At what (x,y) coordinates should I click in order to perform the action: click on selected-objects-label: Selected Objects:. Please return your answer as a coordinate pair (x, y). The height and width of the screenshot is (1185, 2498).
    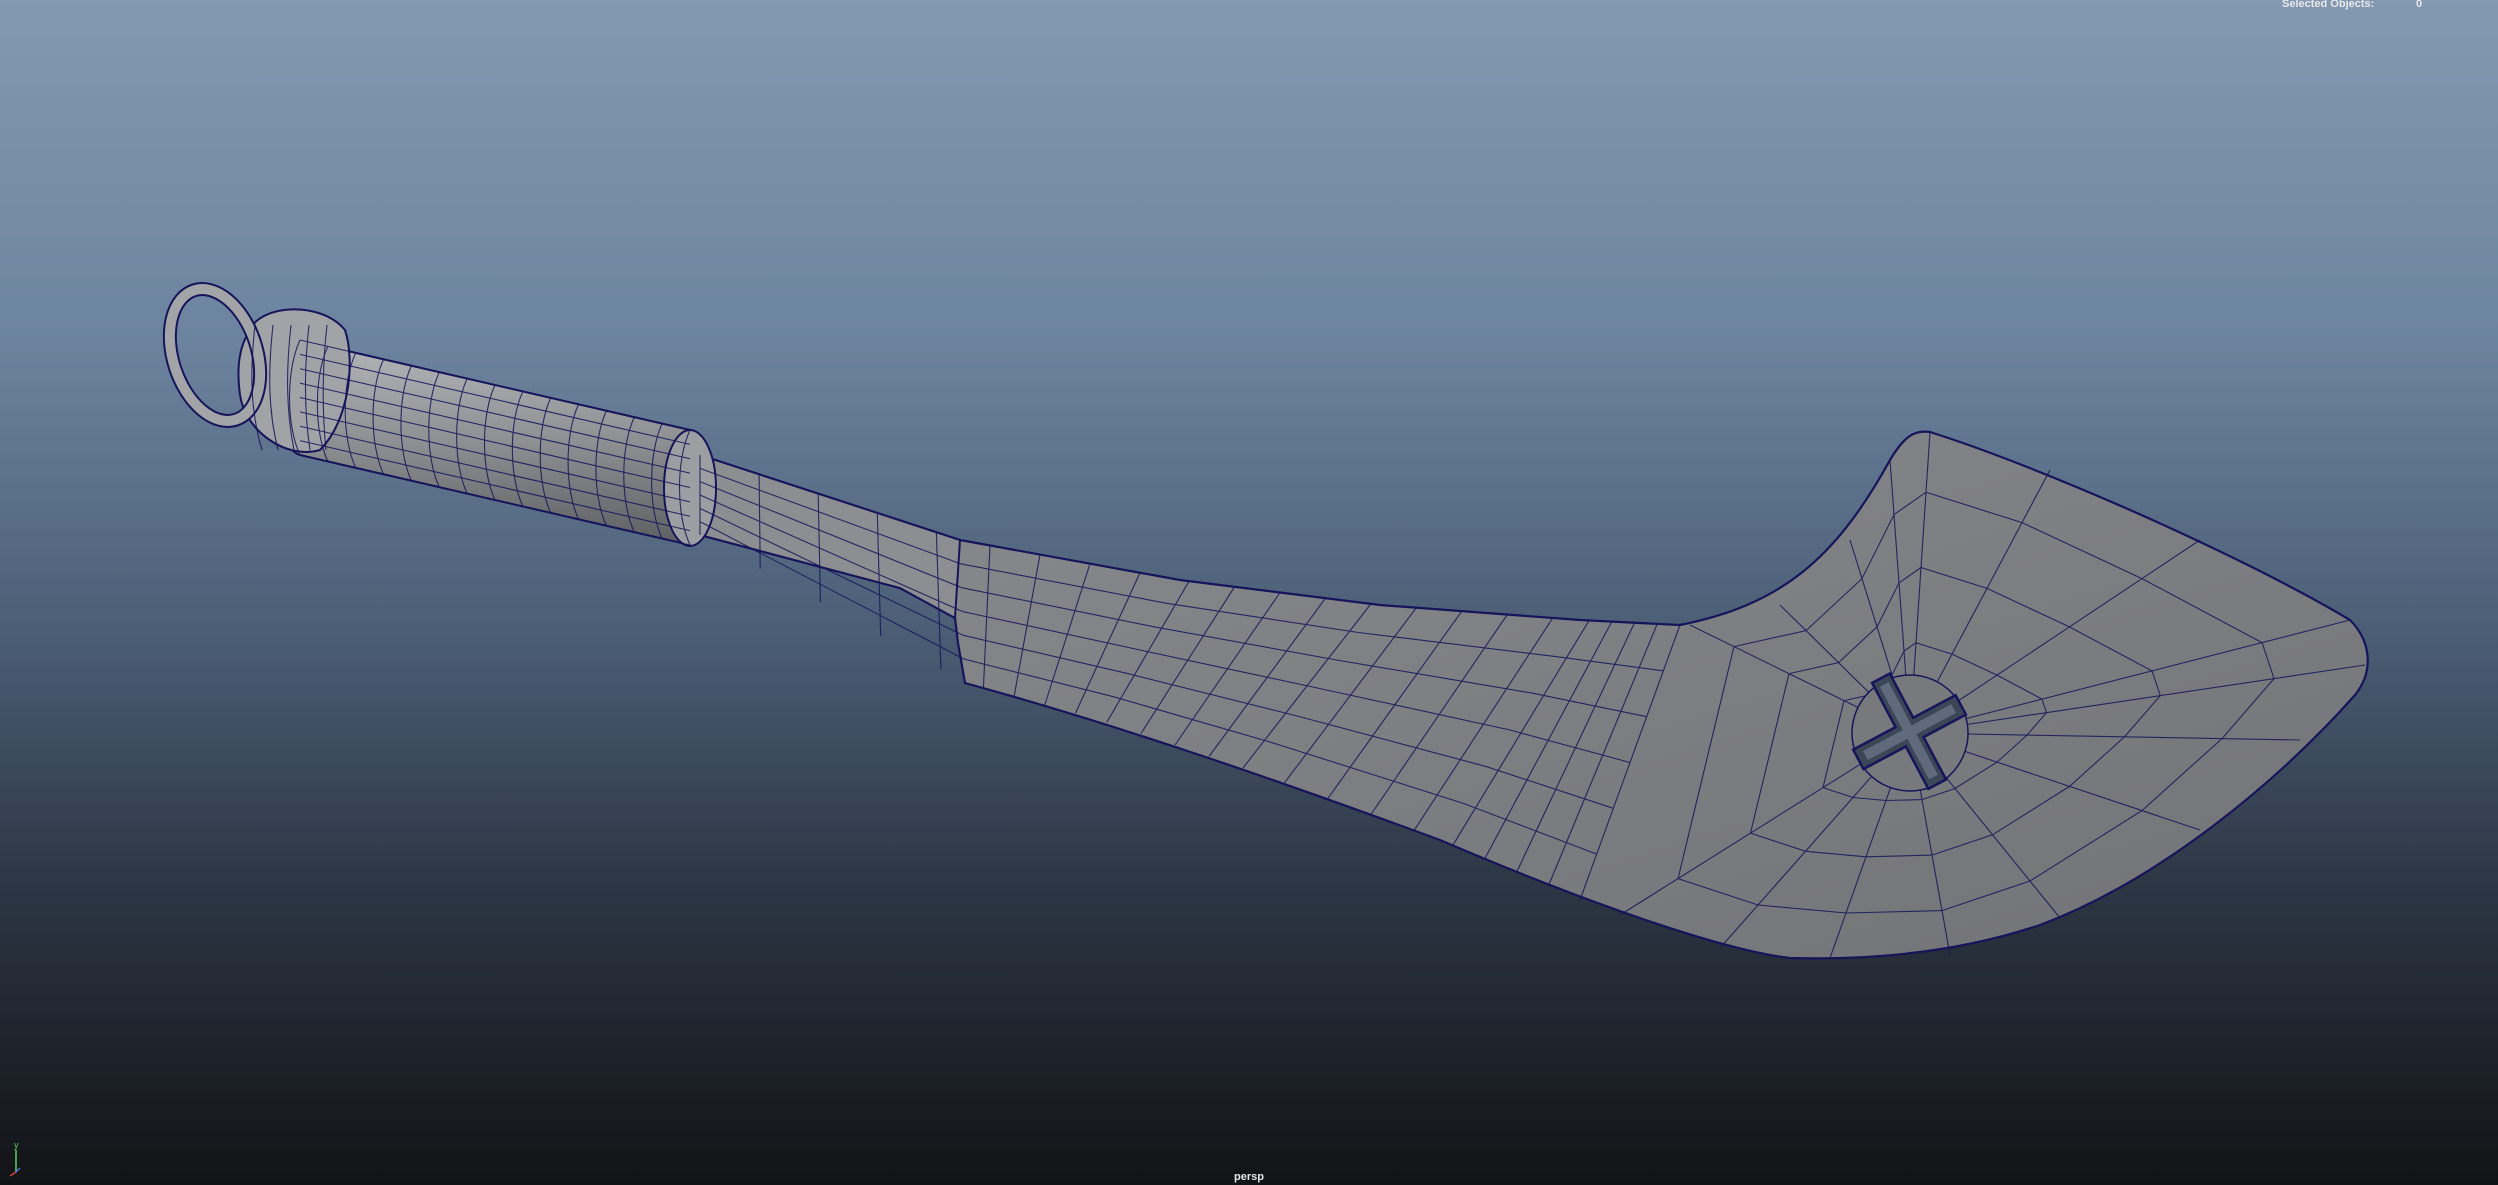
    Looking at the image, I should click on (2328, 5).